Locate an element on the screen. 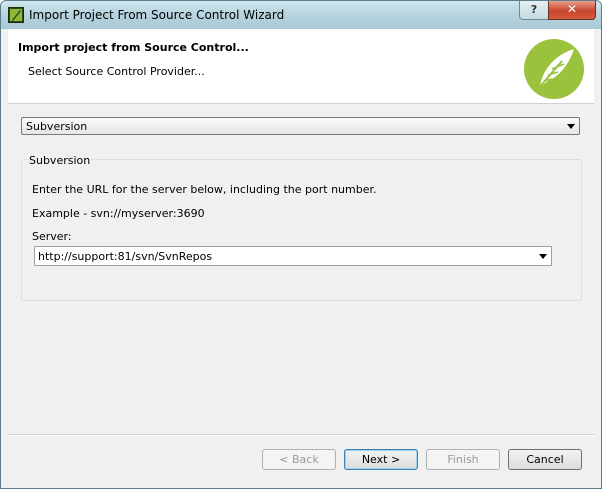  close-button: ✕ is located at coordinates (572, 10).